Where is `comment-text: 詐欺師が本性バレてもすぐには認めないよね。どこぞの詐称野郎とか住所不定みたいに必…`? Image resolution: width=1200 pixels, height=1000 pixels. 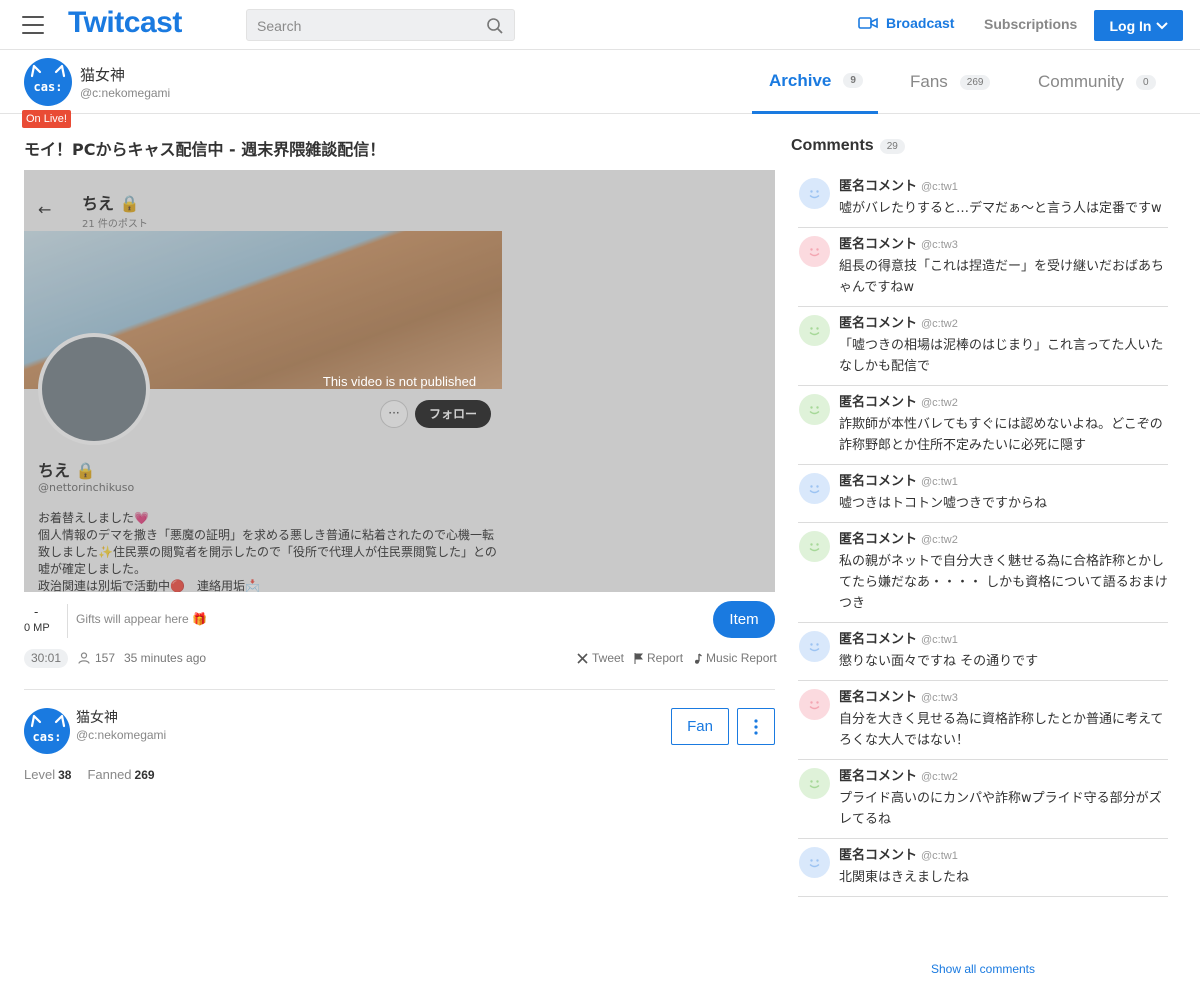 comment-text: 詐欺師が本性バレてもすぐには認めないよね。どこぞの詐称野郎とか住所不定みたいに必… is located at coordinates (1001, 435).